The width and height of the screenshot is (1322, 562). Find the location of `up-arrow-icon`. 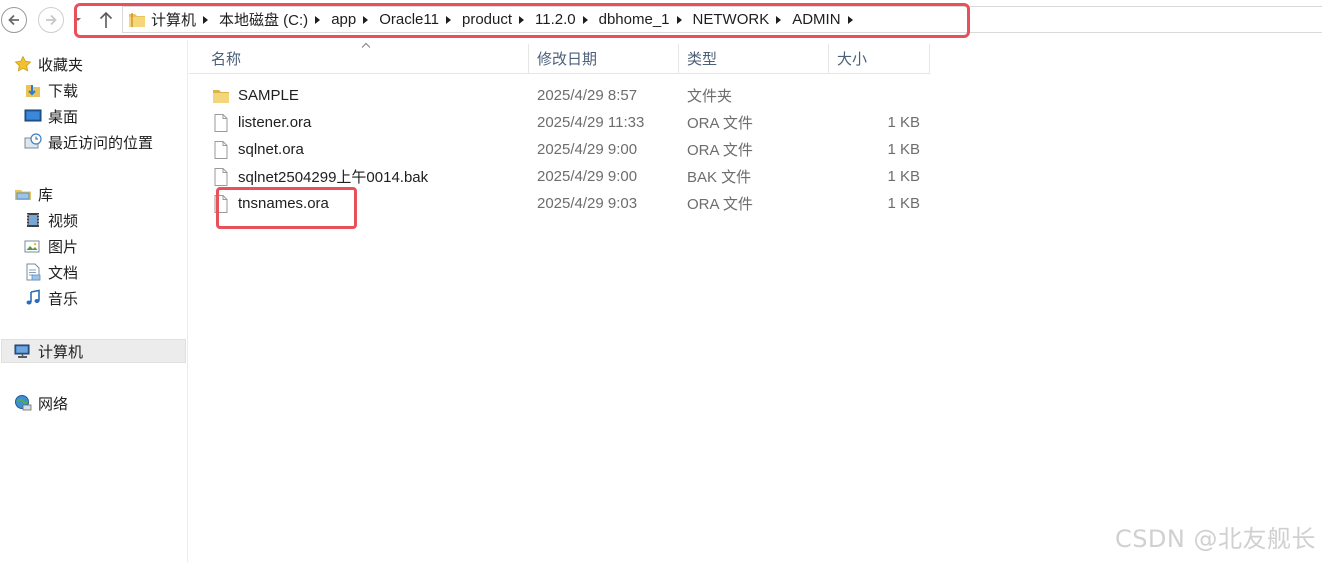

up-arrow-icon is located at coordinates (106, 20).